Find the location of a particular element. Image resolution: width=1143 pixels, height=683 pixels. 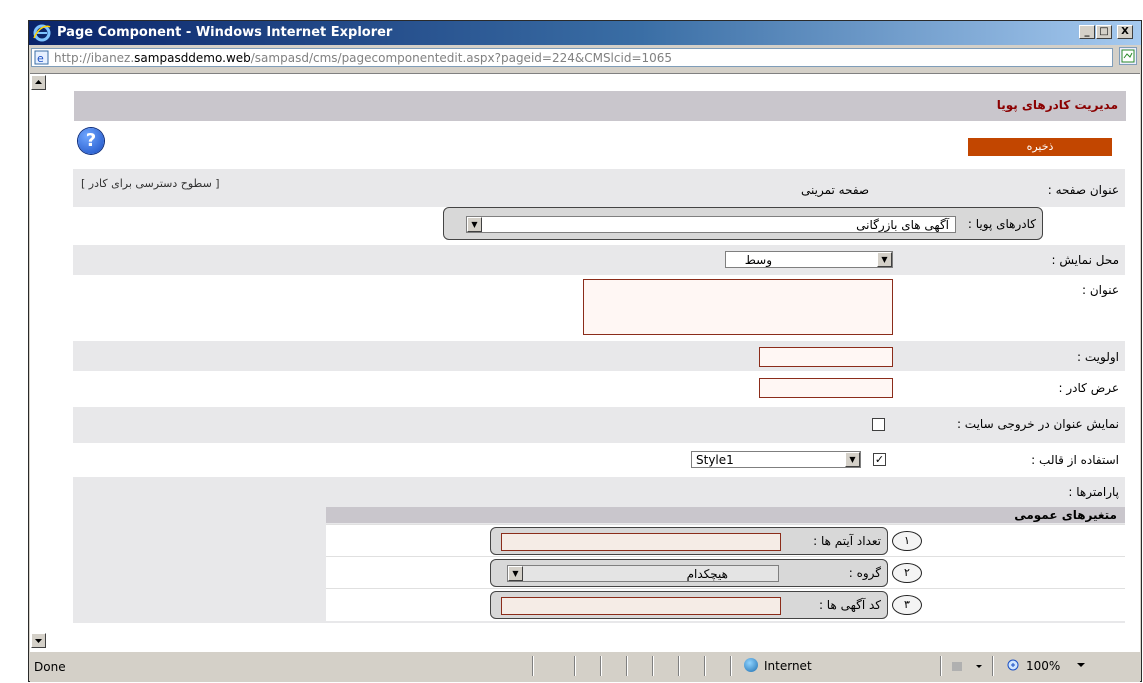

parameter-group: کد آگهی ها : is located at coordinates (689, 605).